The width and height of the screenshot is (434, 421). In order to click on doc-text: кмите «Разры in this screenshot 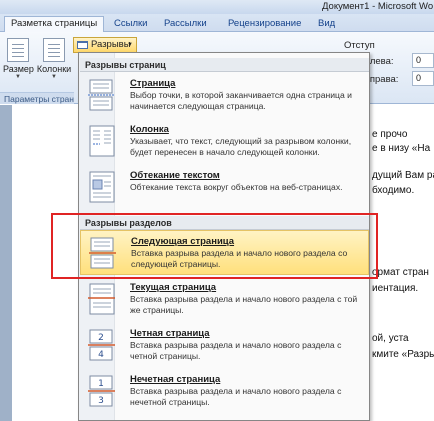, I will do `click(403, 354)`.